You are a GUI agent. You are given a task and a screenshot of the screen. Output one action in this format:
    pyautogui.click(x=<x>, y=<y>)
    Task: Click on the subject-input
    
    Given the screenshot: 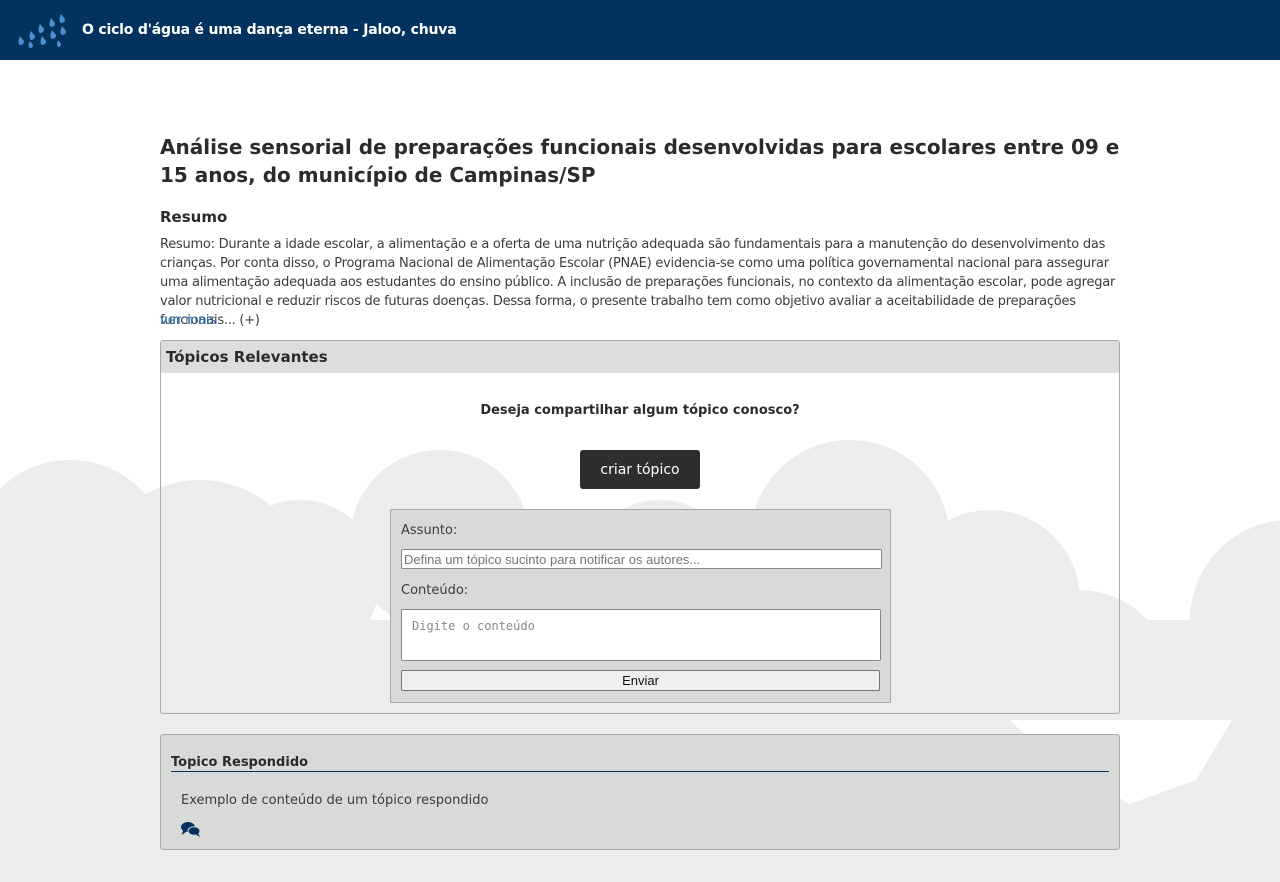 What is the action you would take?
    pyautogui.click(x=641, y=559)
    